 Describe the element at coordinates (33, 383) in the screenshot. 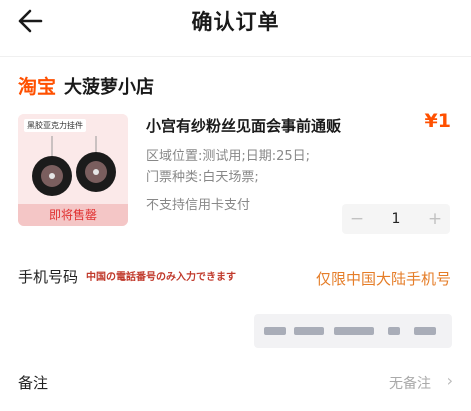

I see `remark-label: 备注` at that location.